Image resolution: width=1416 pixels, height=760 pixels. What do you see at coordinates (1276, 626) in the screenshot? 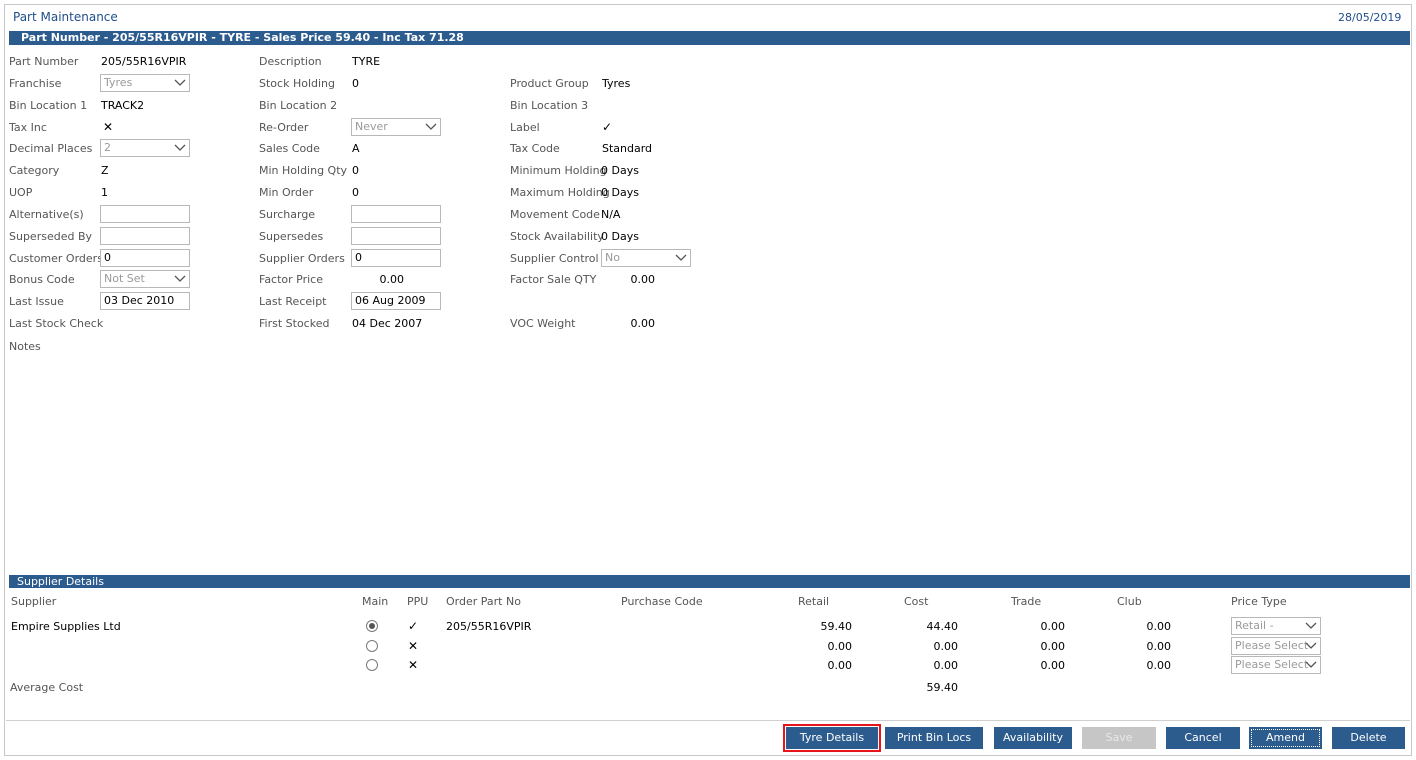
I see `supplier-row-1-price-type-select: Retail -` at bounding box center [1276, 626].